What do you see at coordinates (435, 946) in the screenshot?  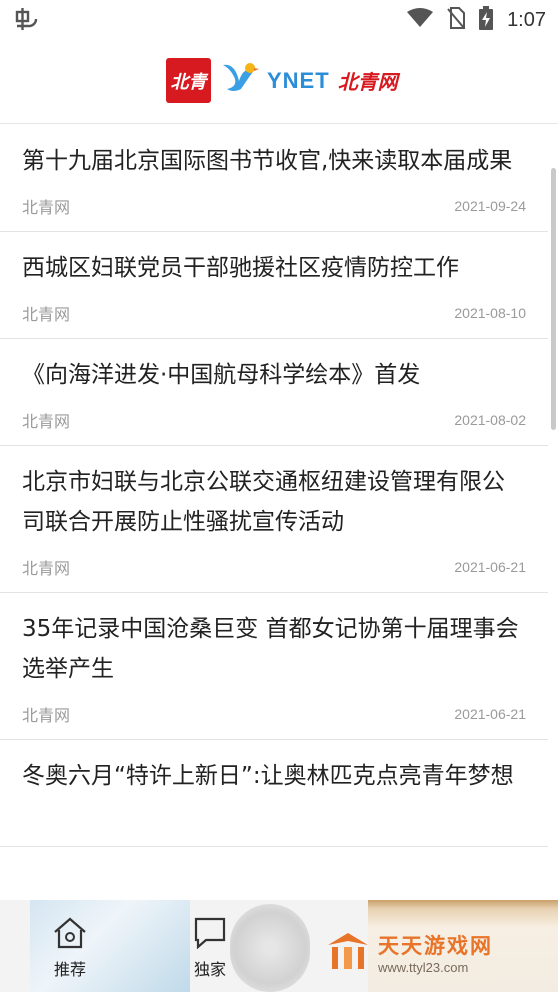 I see `watermark-name: 天天游戏网` at bounding box center [435, 946].